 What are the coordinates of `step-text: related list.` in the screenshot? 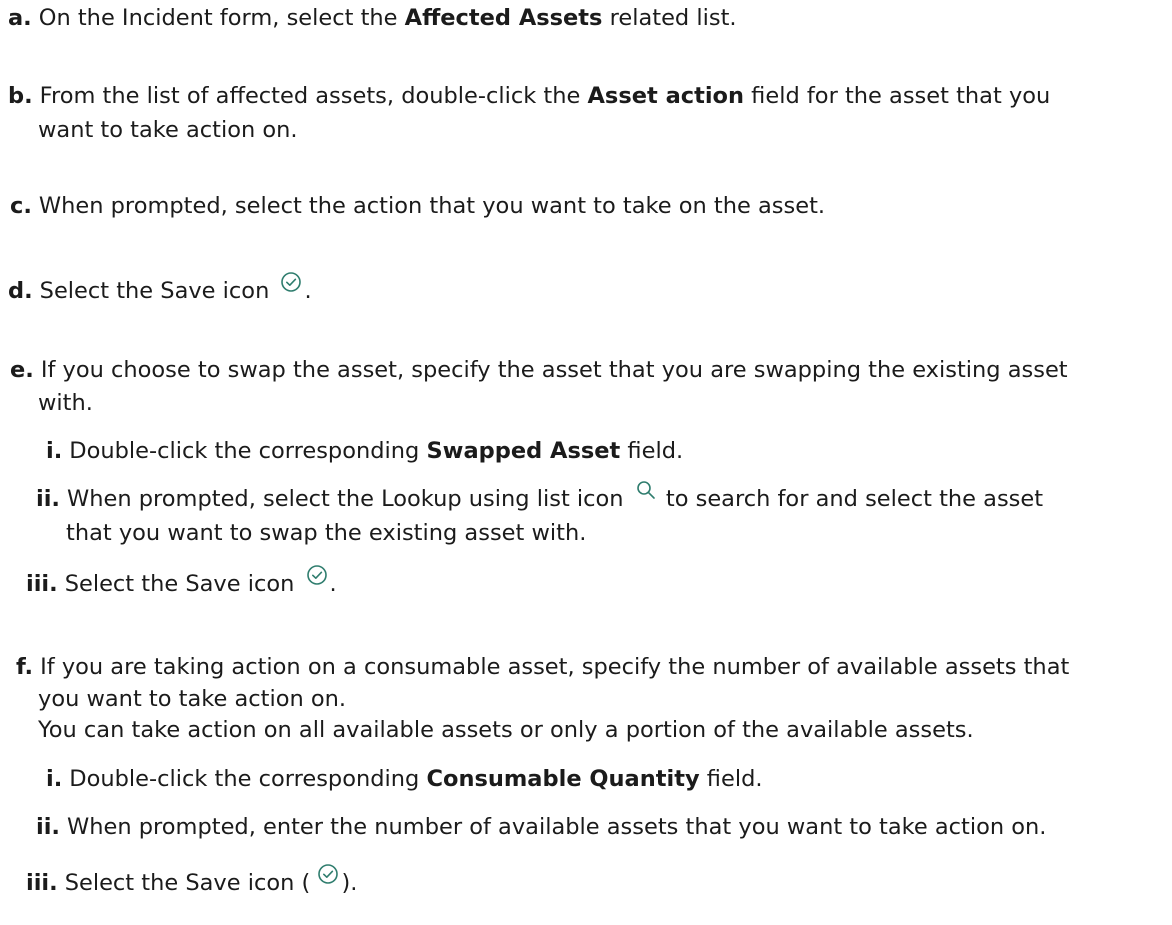 It's located at (669, 18).